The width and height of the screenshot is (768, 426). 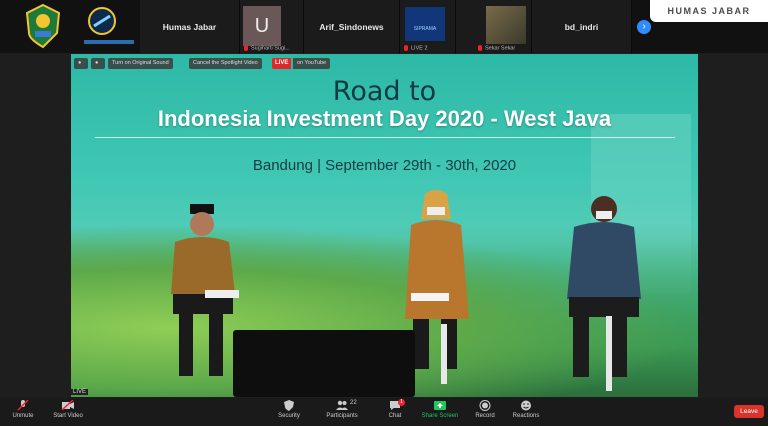 I want to click on participant-tile: Humas Jabar, so click(x=190, y=26).